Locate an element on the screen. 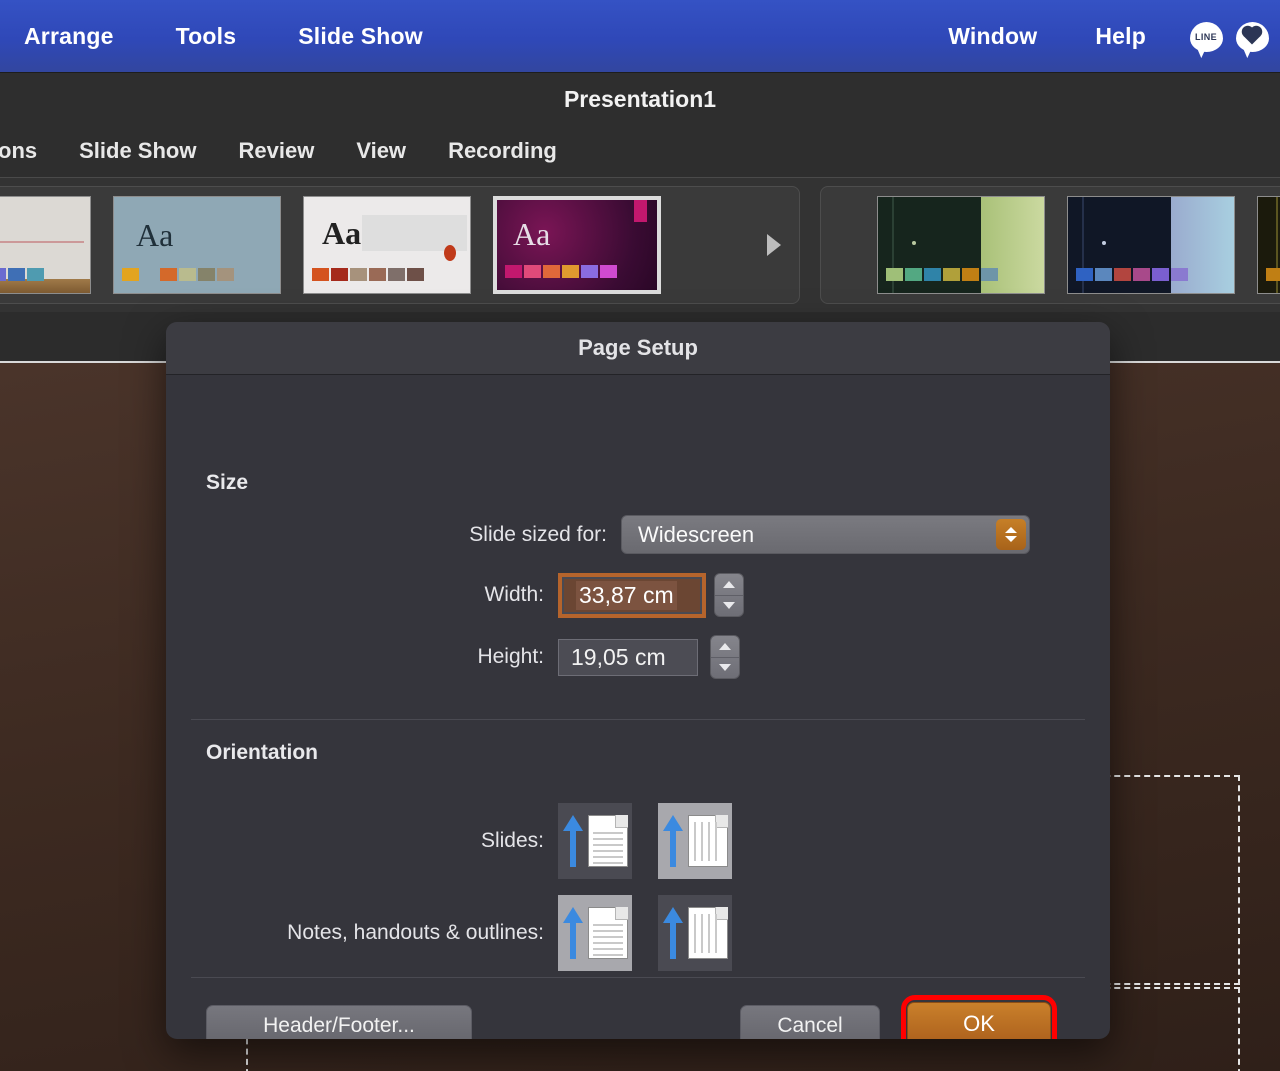  heart-bubble-icon is located at coordinates (1252, 37).